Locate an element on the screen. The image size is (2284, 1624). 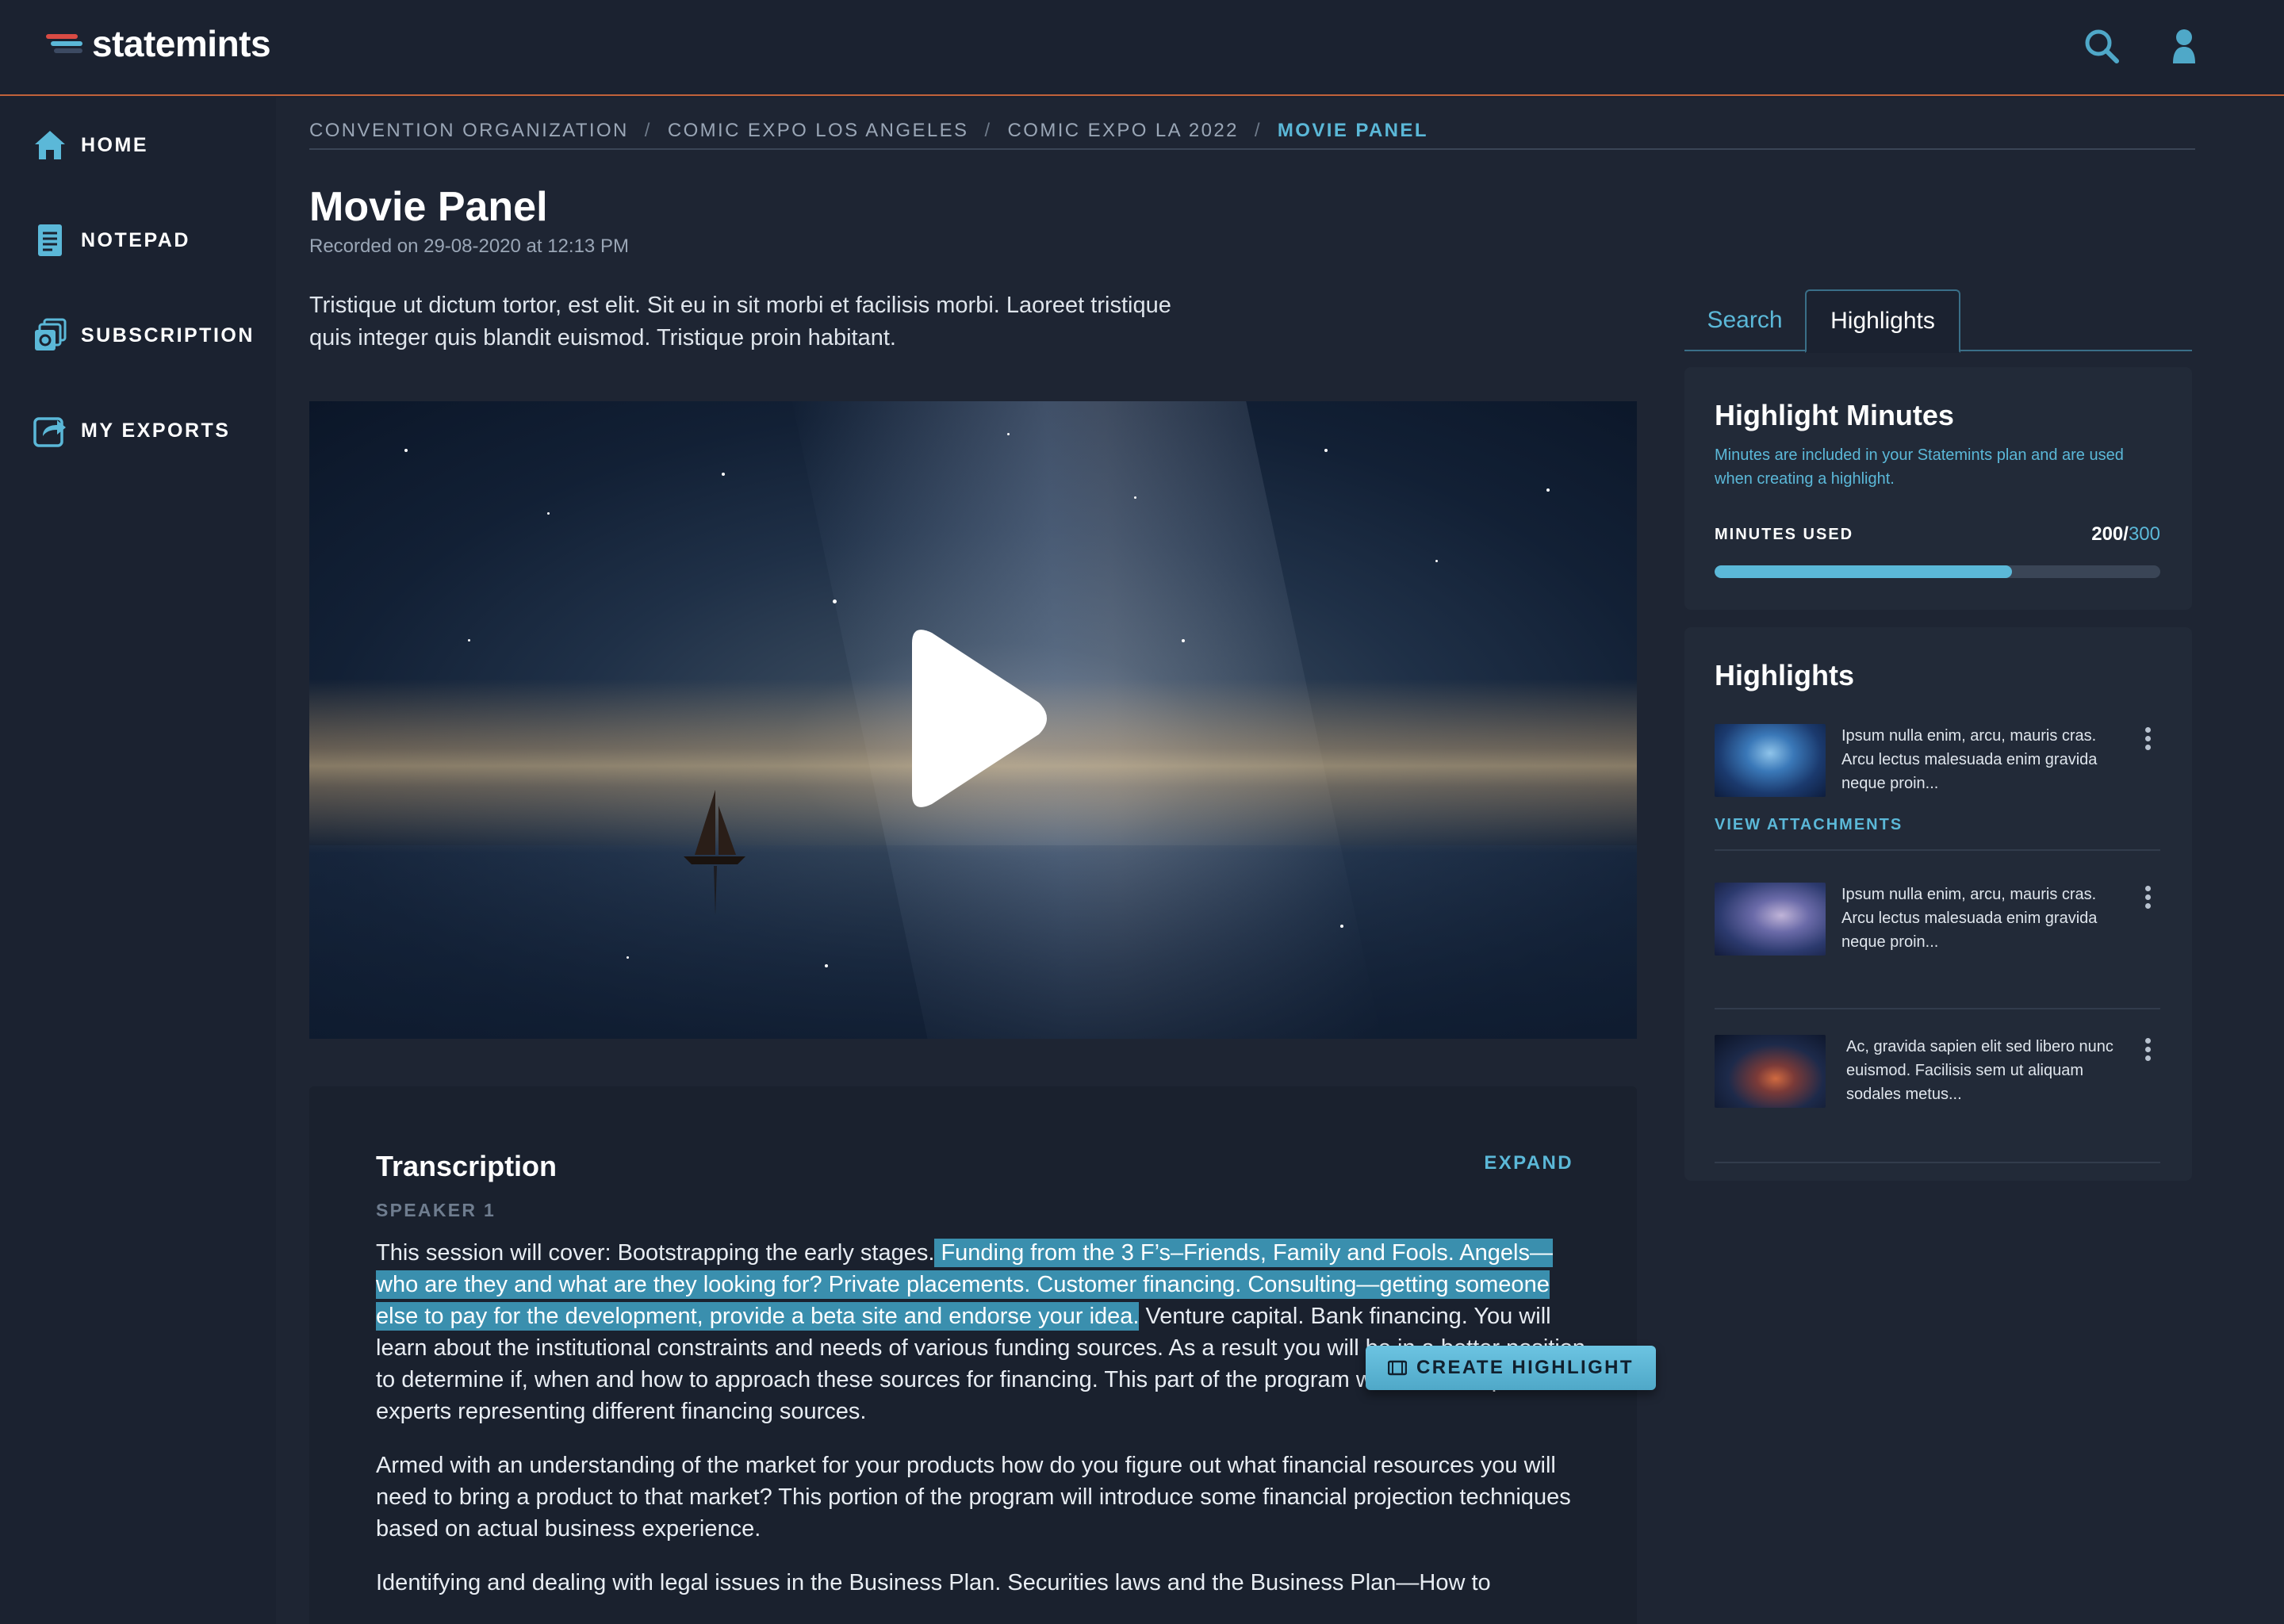
sidebar-item-notepad: NOTEPAD is located at coordinates (111, 240).